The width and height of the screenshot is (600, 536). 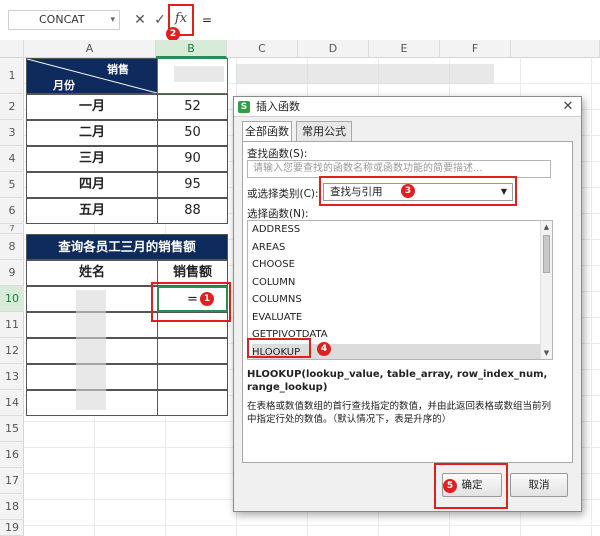 What do you see at coordinates (267, 131) in the screenshot?
I see `tab-all-functions: 全部函数` at bounding box center [267, 131].